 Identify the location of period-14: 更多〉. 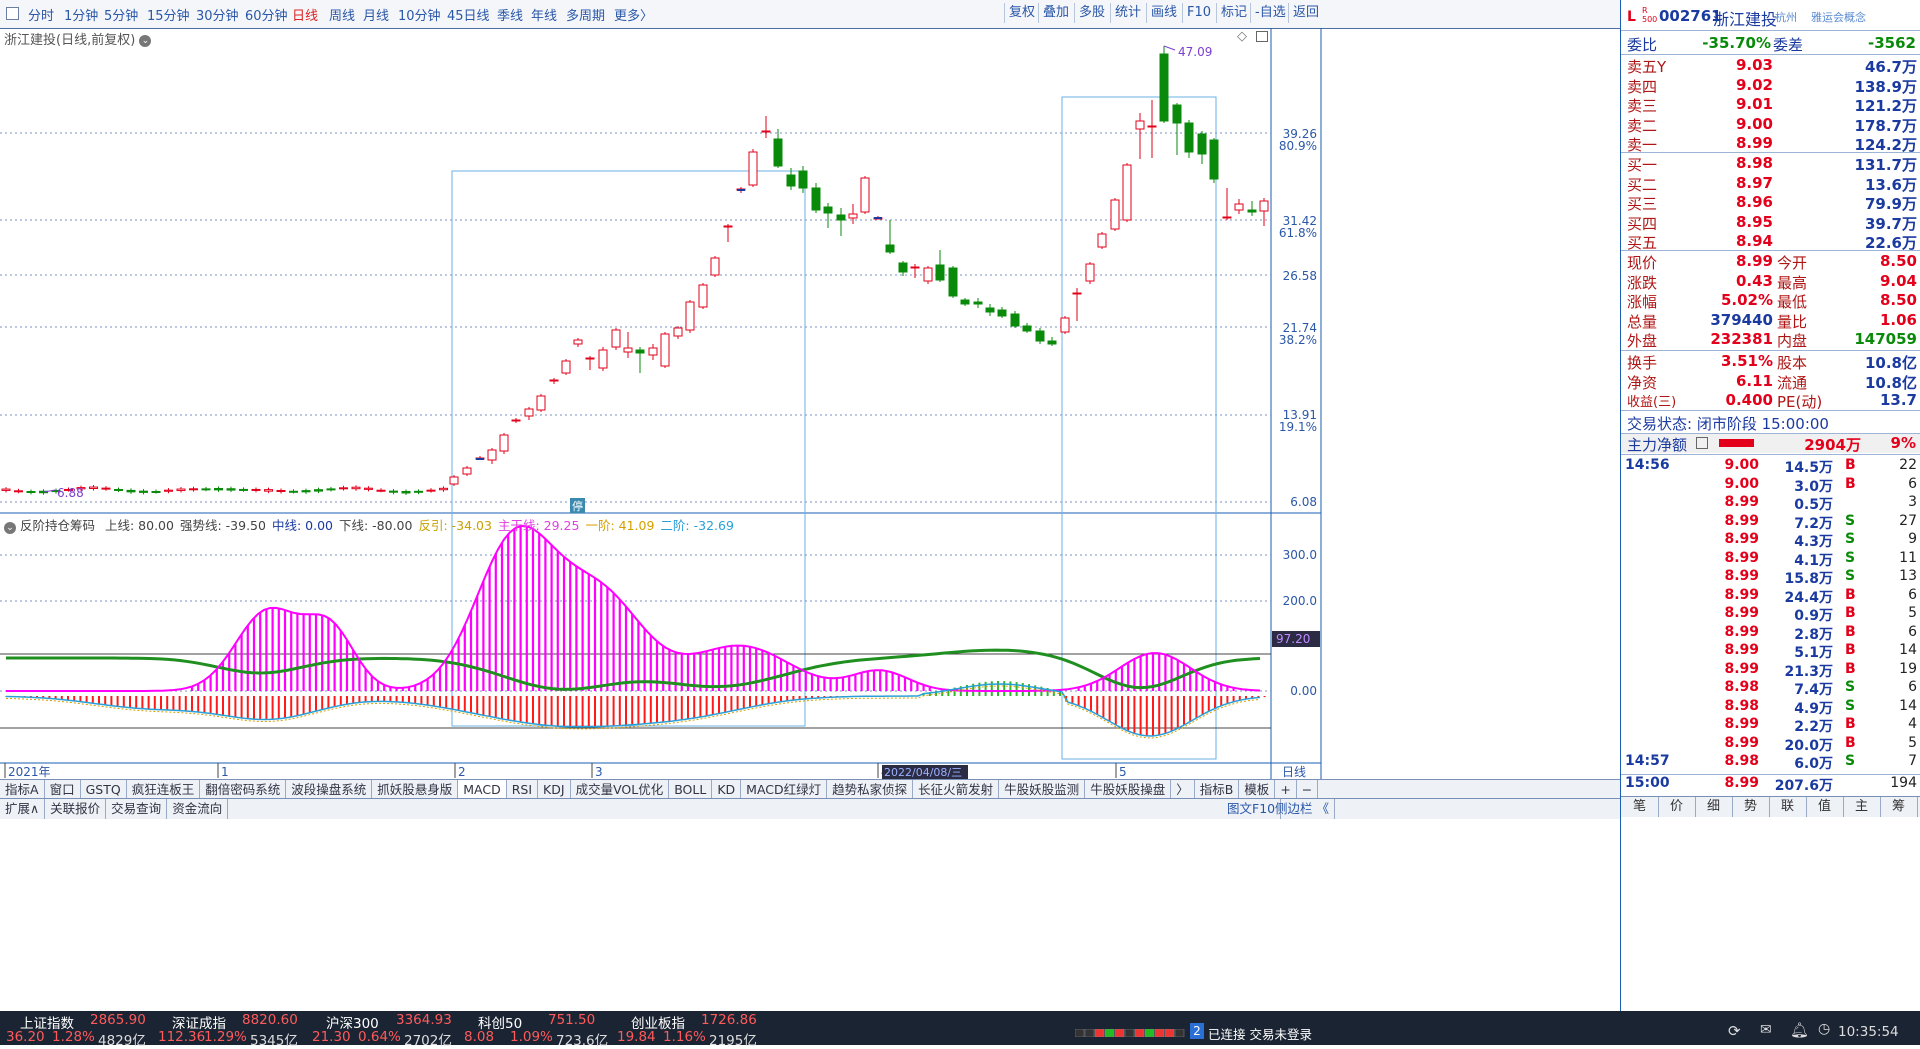
(633, 14).